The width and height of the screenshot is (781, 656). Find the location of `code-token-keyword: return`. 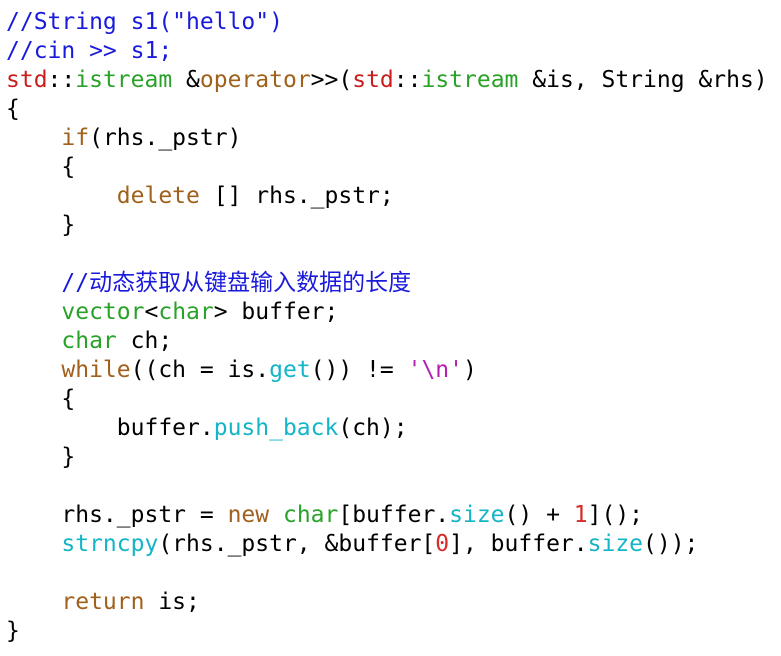

code-token-keyword: return is located at coordinates (103, 602).